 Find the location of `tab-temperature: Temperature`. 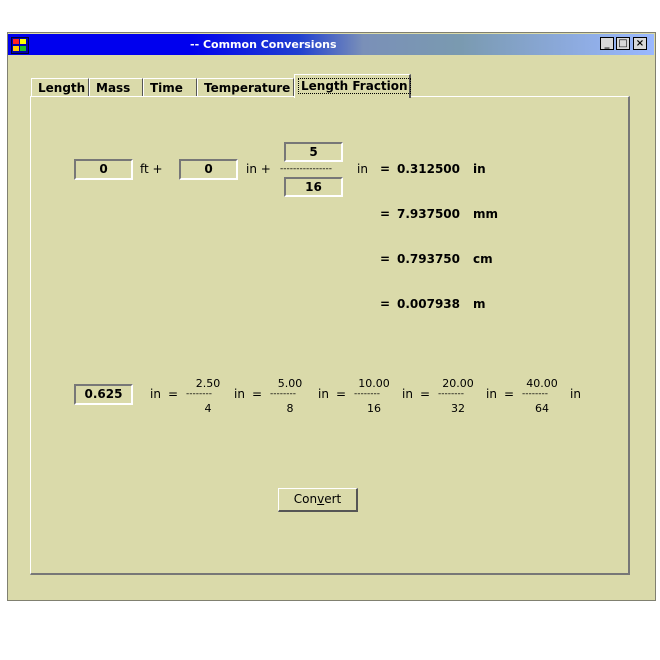

tab-temperature: Temperature is located at coordinates (245, 87).